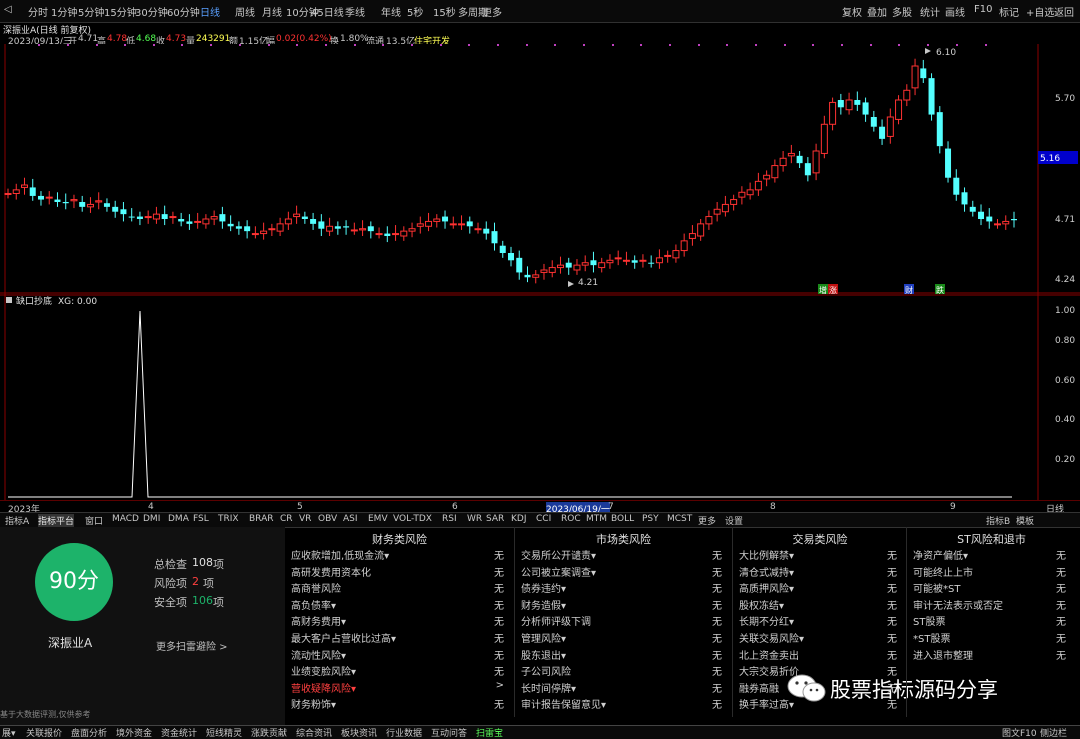 Image resolution: width=1080 pixels, height=739 pixels. I want to click on risk-item-name: 股东退出▾, so click(543, 654).